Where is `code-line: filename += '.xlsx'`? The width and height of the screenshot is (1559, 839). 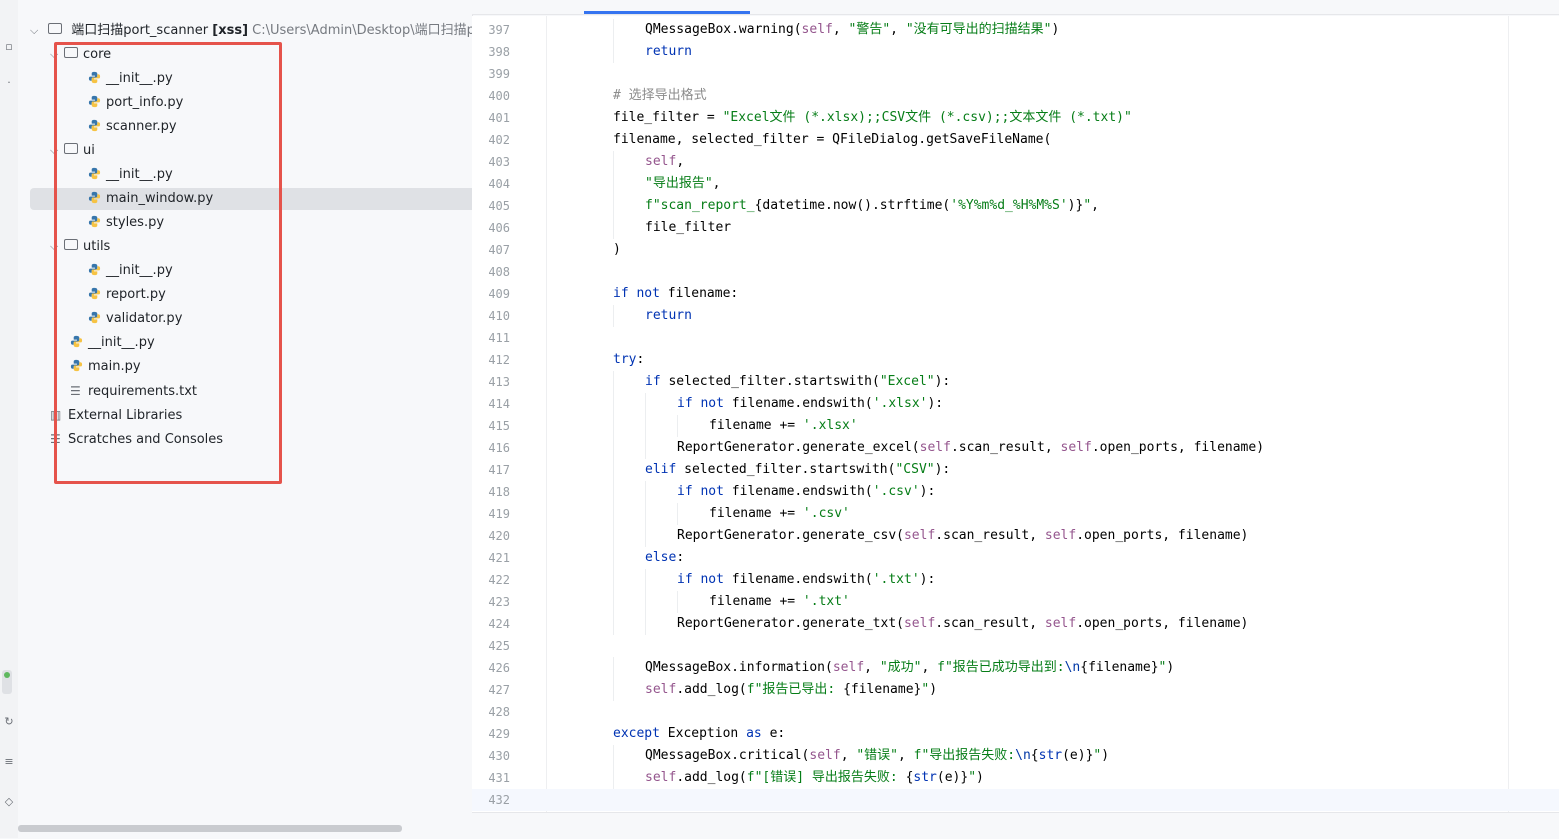 code-line: filename += '.xlsx' is located at coordinates (783, 426).